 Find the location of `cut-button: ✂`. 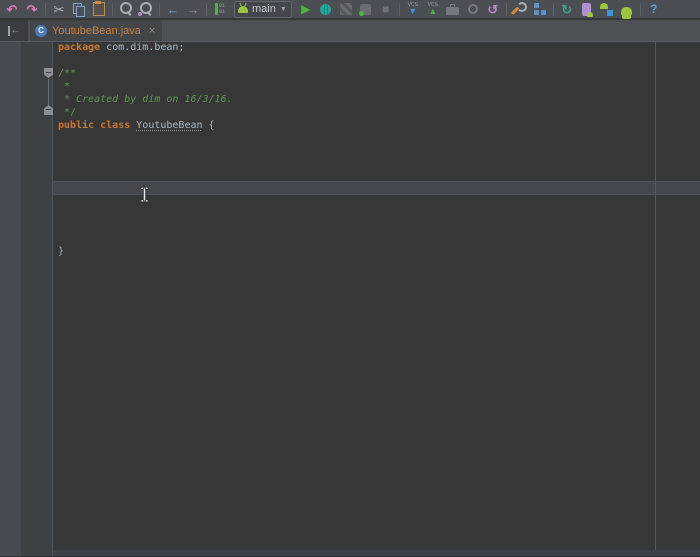

cut-button: ✂ is located at coordinates (59, 9).